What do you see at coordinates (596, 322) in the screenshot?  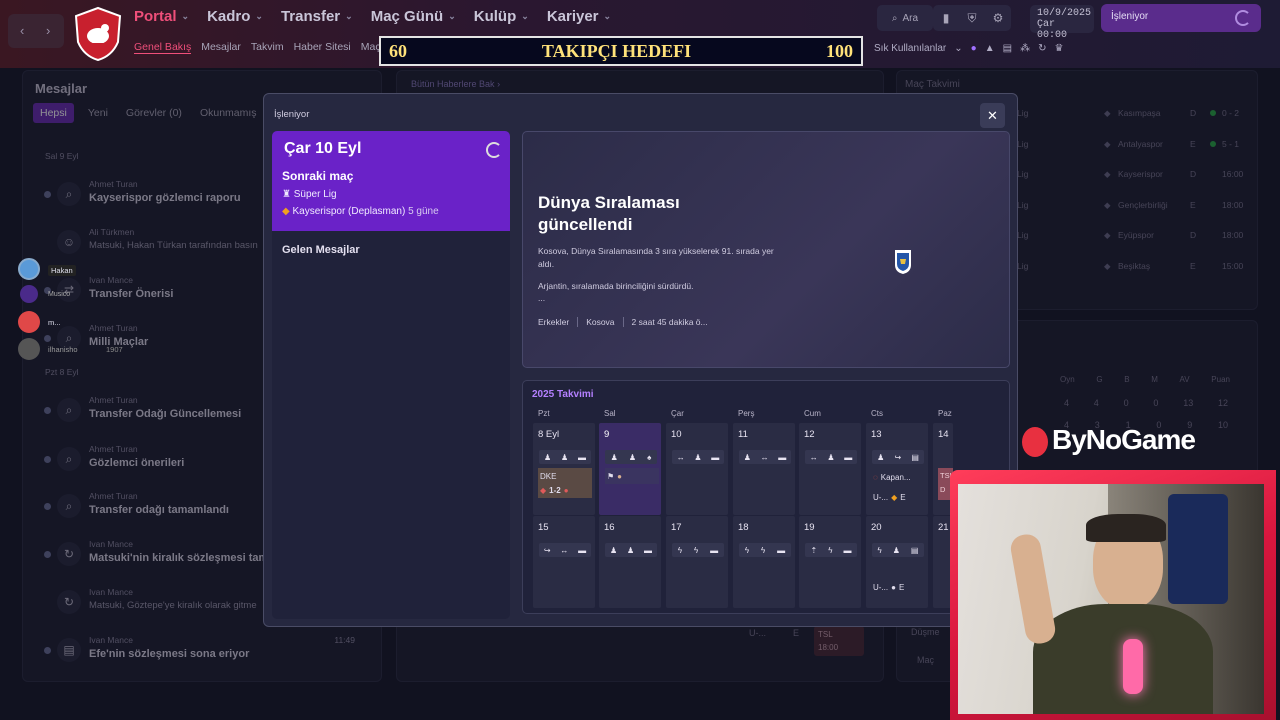 I see `news-tag: Kosova` at bounding box center [596, 322].